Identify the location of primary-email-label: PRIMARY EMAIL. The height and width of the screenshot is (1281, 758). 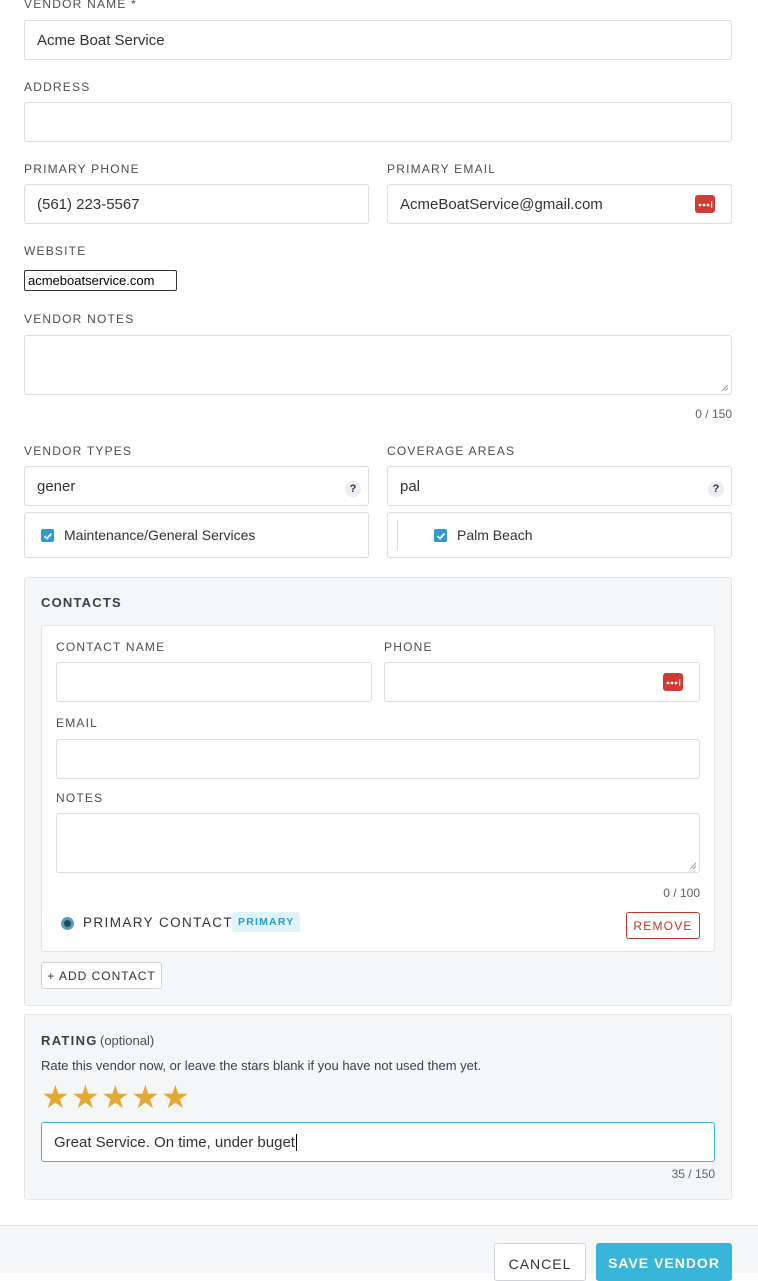
(442, 169).